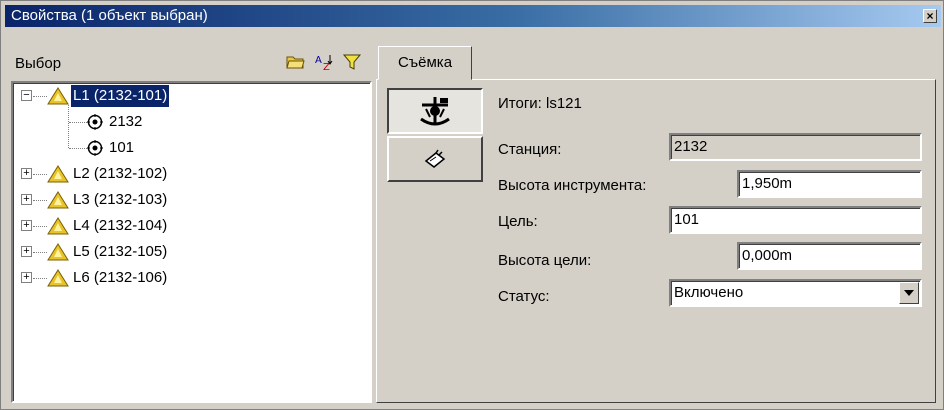 This screenshot has height=410, width=944. What do you see at coordinates (120, 96) in the screenshot?
I see `tree-item-label: L1 (2132-101)` at bounding box center [120, 96].